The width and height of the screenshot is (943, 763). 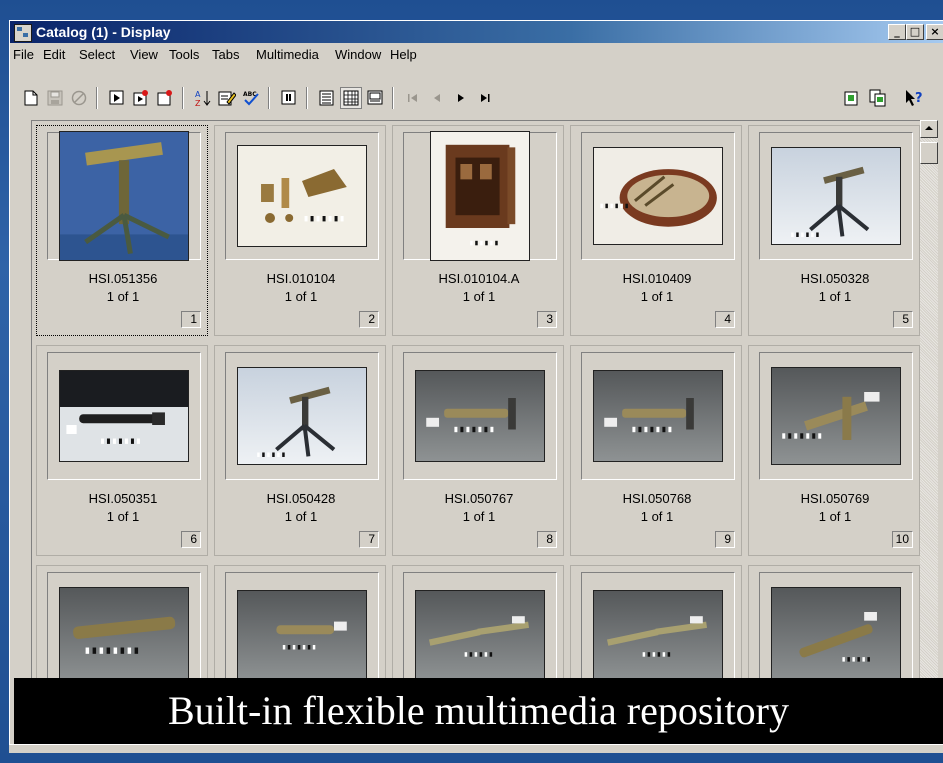 I want to click on scroll-thumb, so click(x=929, y=153).